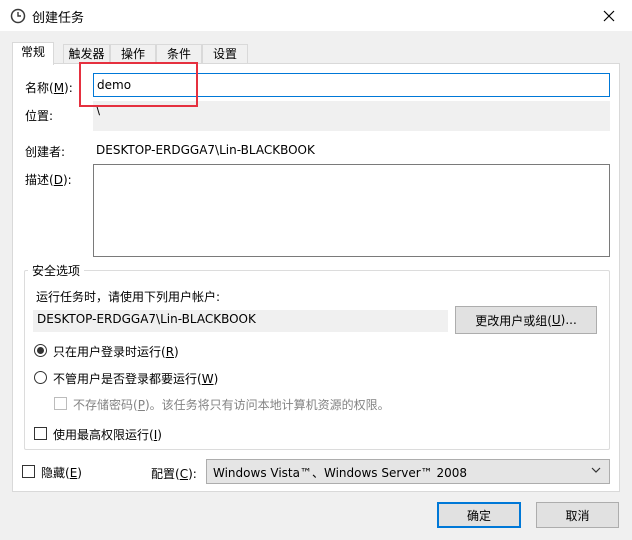  What do you see at coordinates (39, 116) in the screenshot?
I see `location-label: 位置:` at bounding box center [39, 116].